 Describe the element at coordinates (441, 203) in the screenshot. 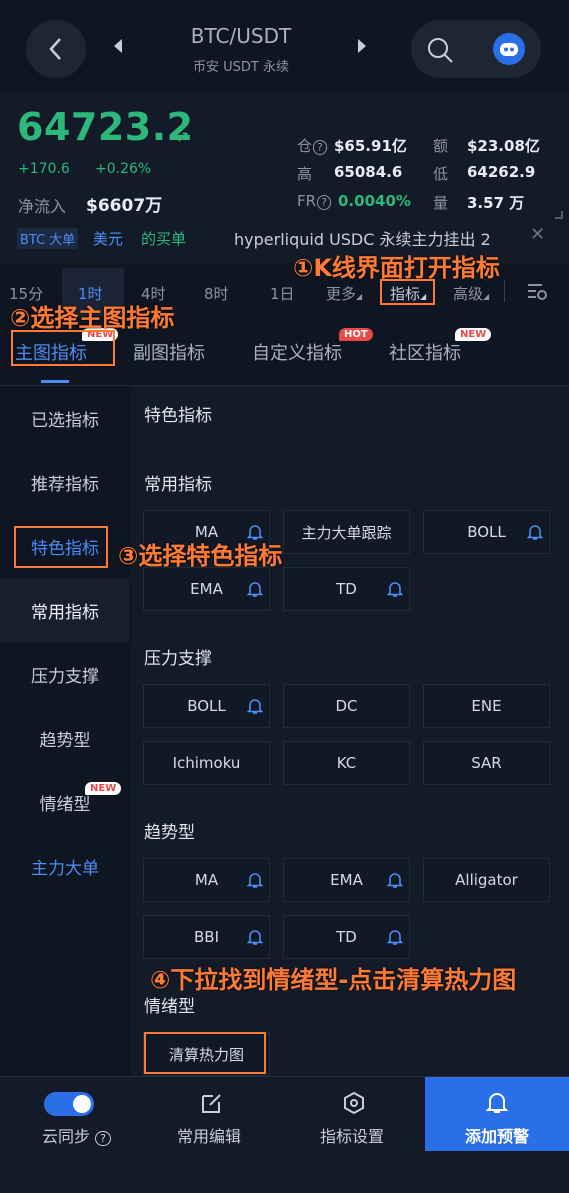

I see `volume-label: 量` at that location.